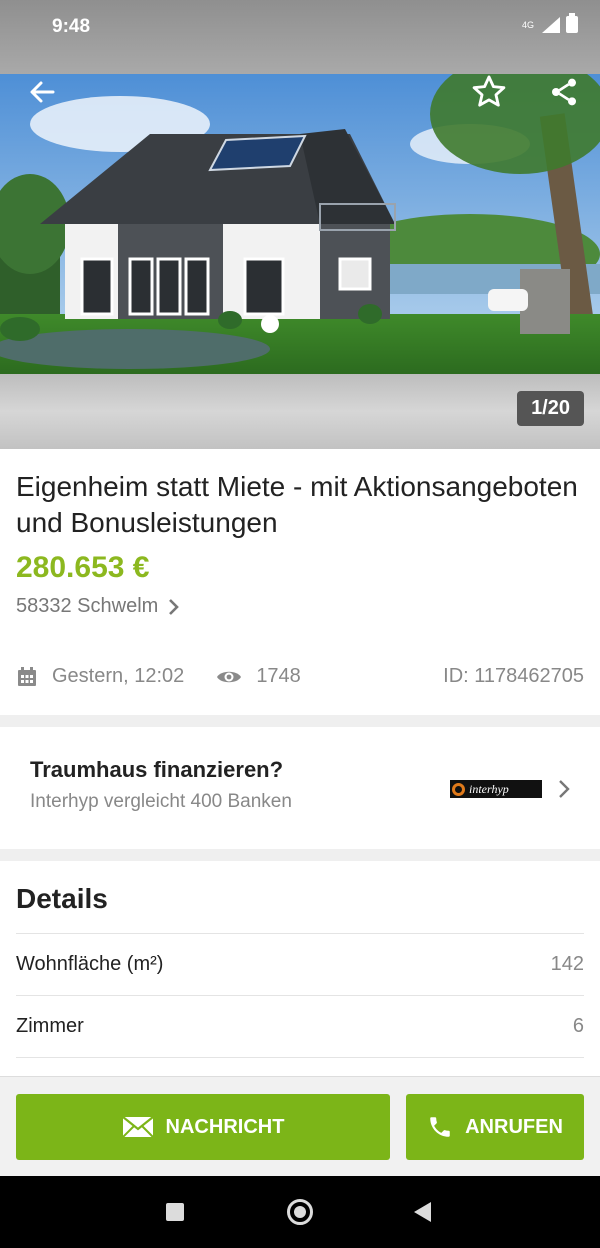 The image size is (600, 1248). Describe the element at coordinates (83, 567) in the screenshot. I see `listing-price: 280.653 €` at that location.